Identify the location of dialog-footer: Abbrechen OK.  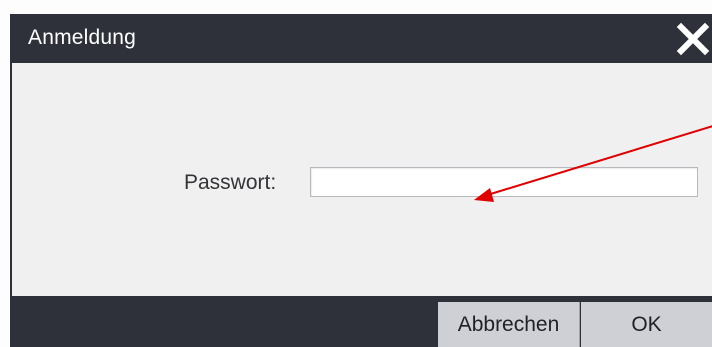
(362, 321).